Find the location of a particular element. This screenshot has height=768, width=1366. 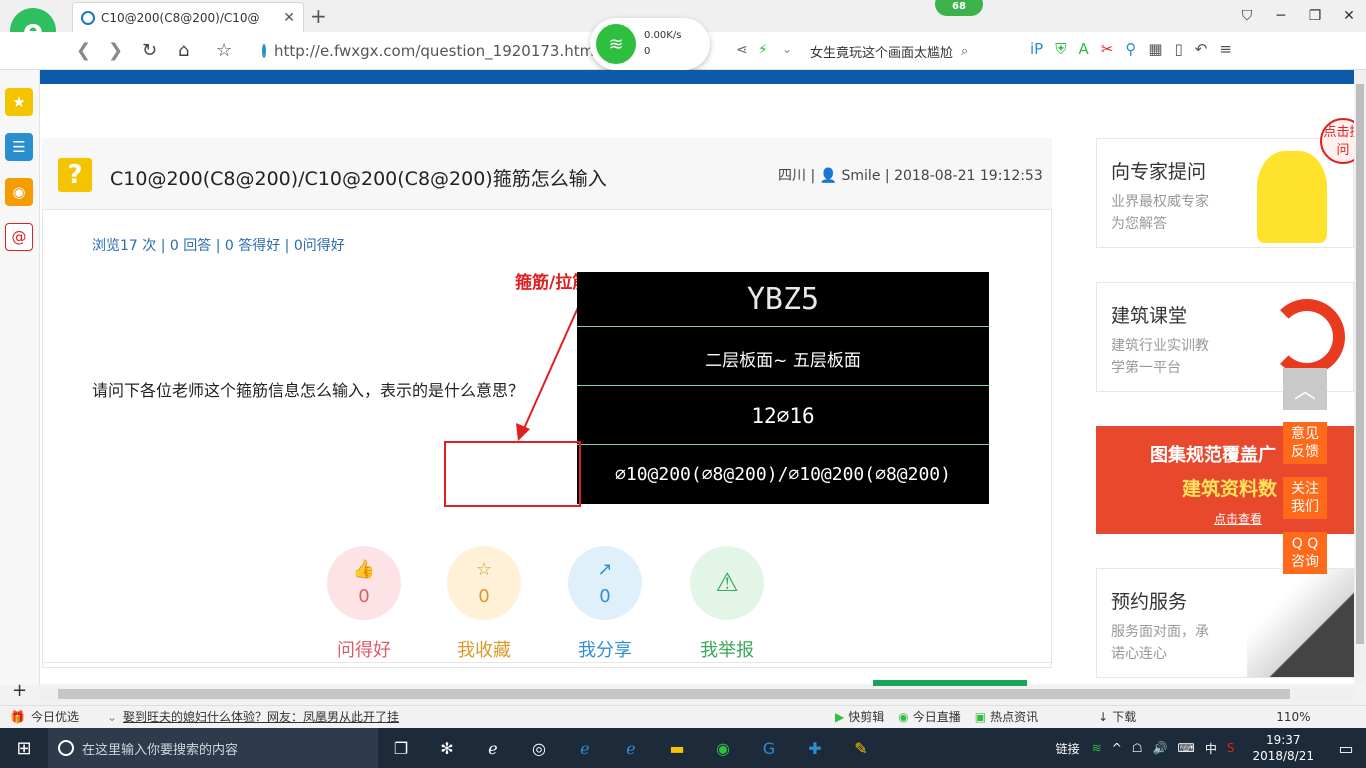

appointment-card: 预约服务 服务面对面，承 诺心连心 is located at coordinates (1225, 623).